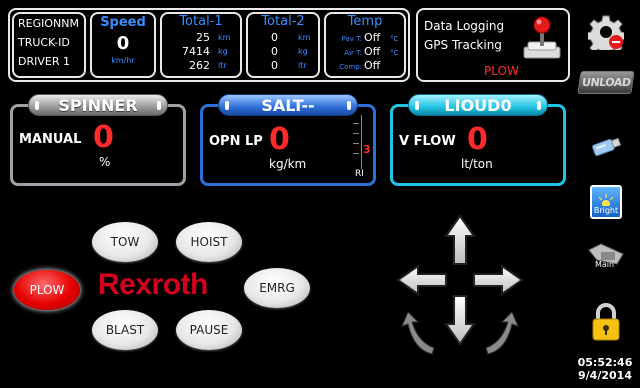  I want to click on gps-tracking-label: GPS Tracking, so click(463, 45).